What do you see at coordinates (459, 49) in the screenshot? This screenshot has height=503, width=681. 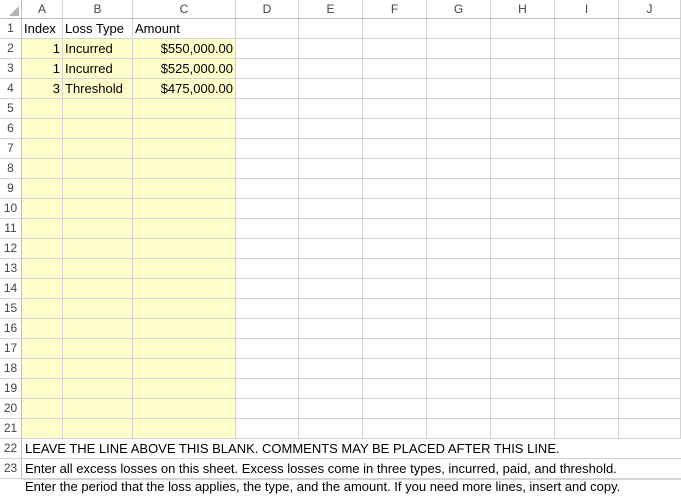 I see `cell-g2` at bounding box center [459, 49].